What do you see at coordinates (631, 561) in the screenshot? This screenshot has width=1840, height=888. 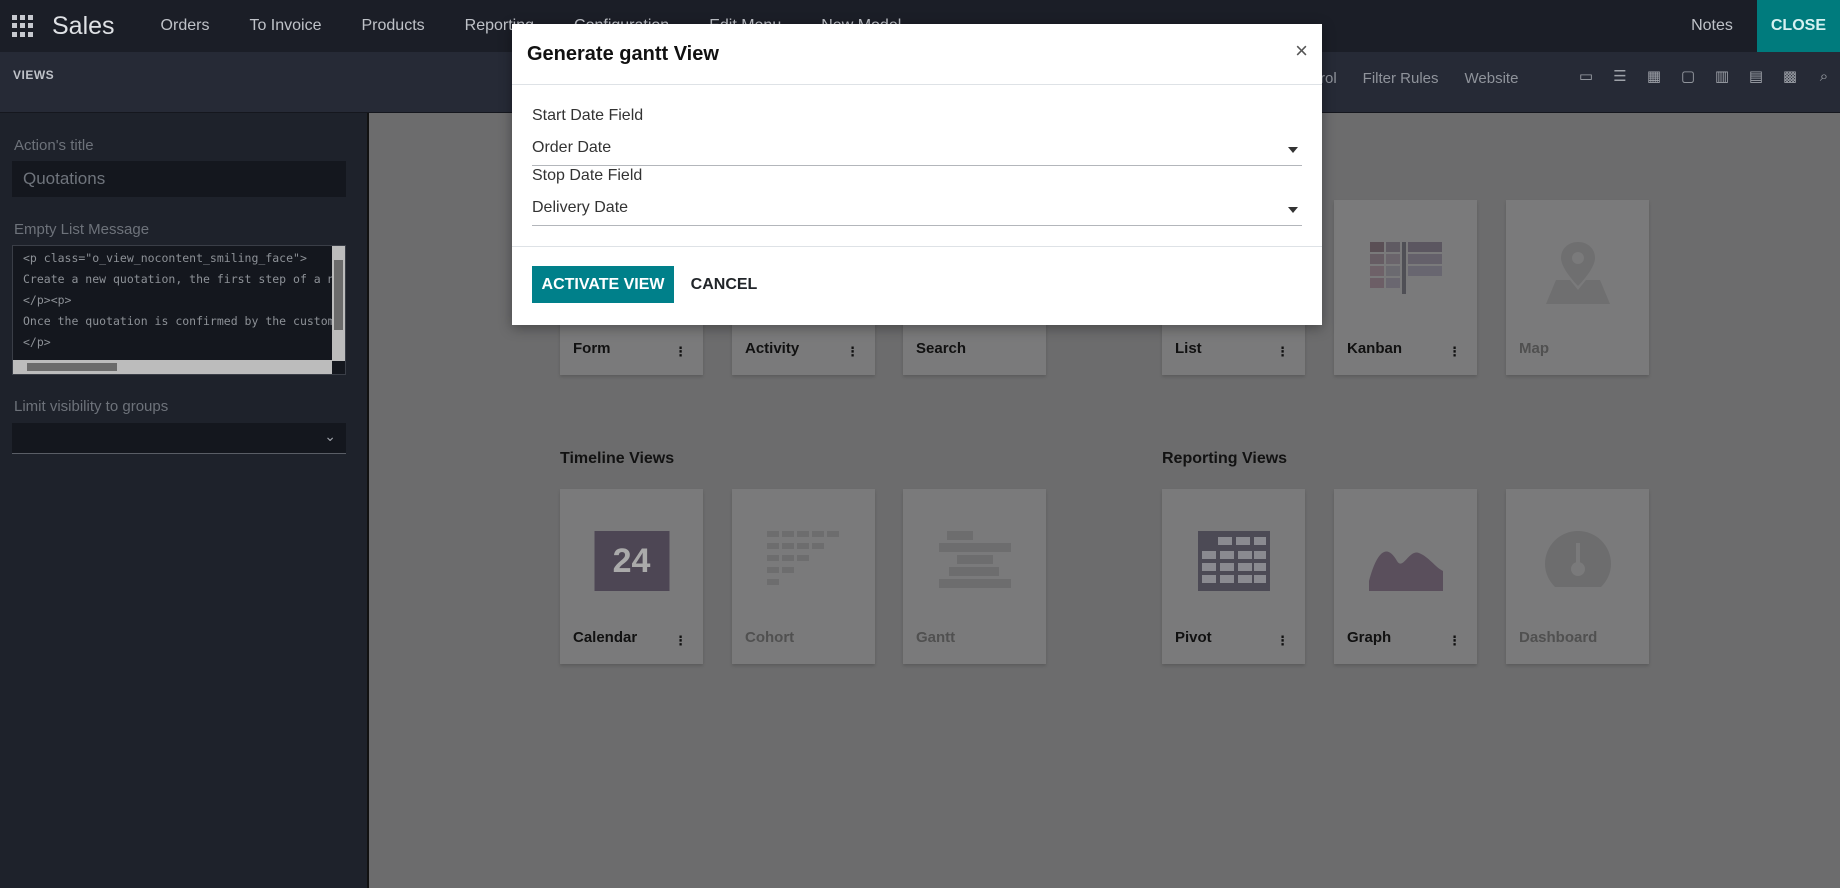 I see `calendar-icon: 24` at bounding box center [631, 561].